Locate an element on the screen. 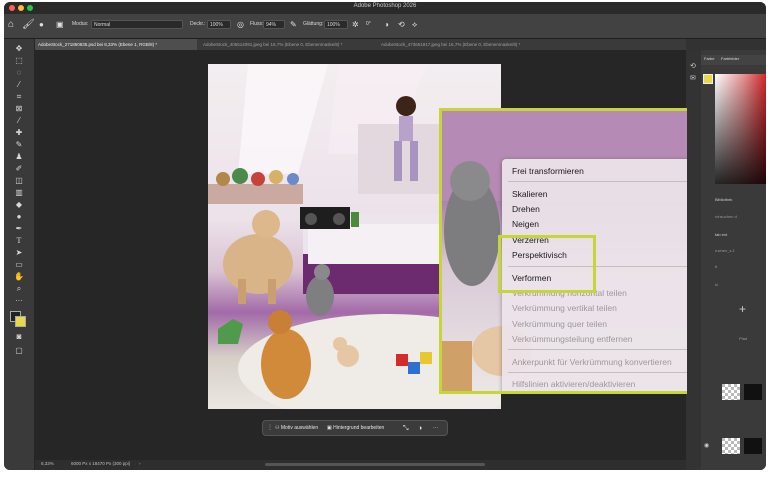 This screenshot has height=490, width=770. paths-tab: Pfad is located at coordinates (743, 338).